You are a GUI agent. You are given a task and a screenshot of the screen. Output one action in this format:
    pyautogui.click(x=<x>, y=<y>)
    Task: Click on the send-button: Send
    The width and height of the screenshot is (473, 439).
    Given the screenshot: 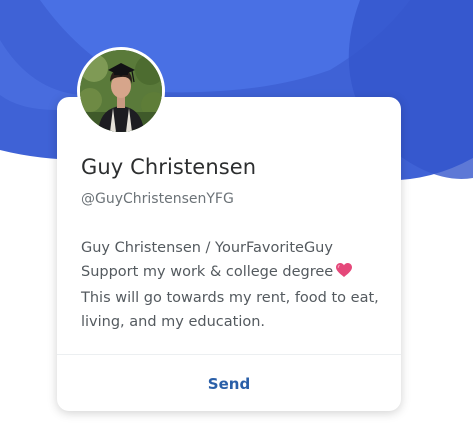 What is the action you would take?
    pyautogui.click(x=229, y=383)
    